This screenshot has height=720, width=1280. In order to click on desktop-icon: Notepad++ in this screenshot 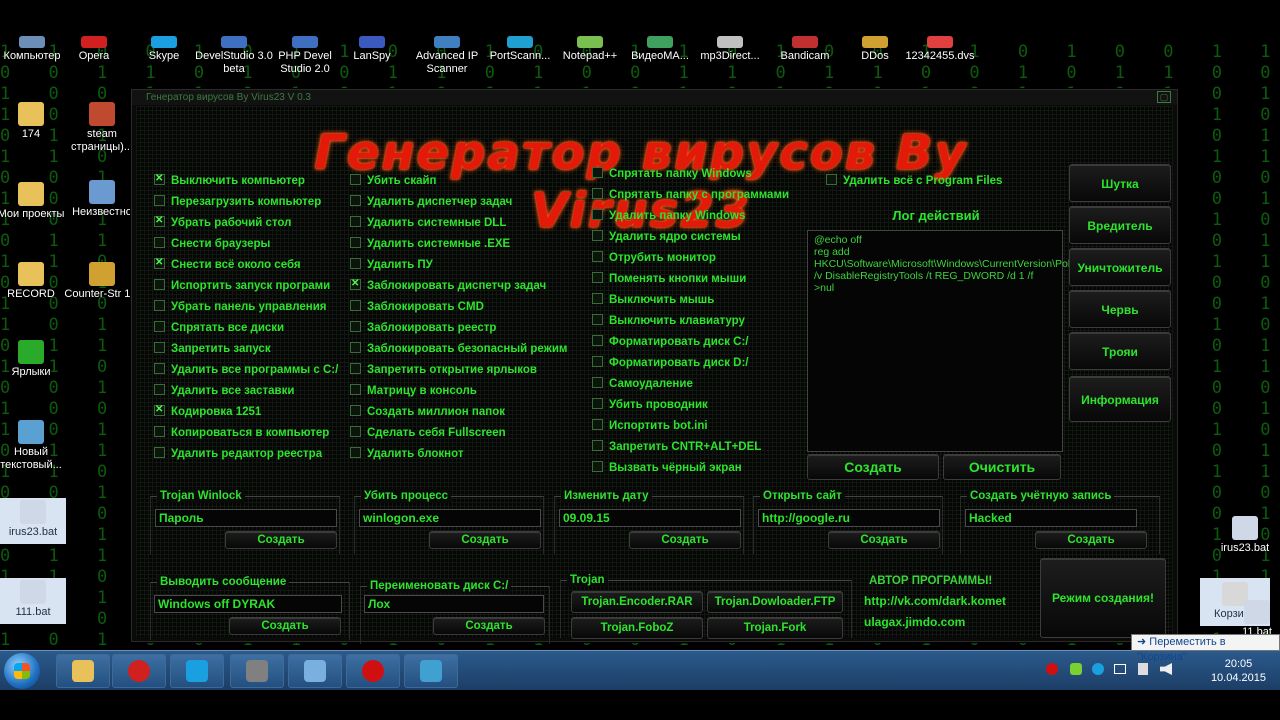, I will do `click(590, 49)`.